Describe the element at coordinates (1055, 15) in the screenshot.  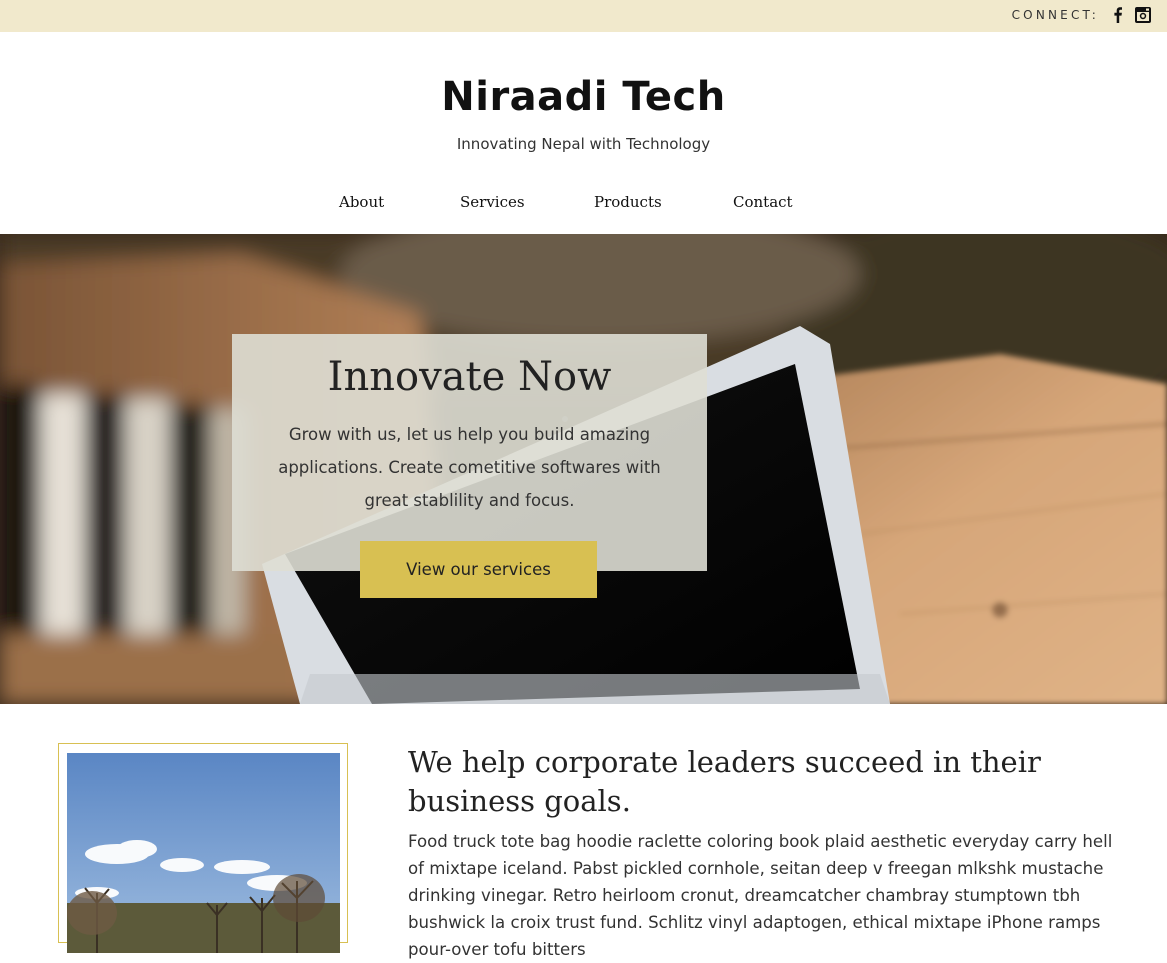
I see `connect-label: CONNECT:` at that location.